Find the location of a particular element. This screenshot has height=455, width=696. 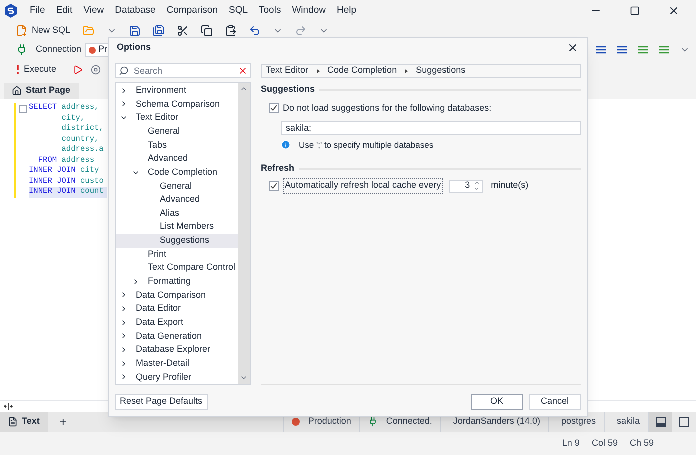

add-tab-button: + is located at coordinates (63, 422).